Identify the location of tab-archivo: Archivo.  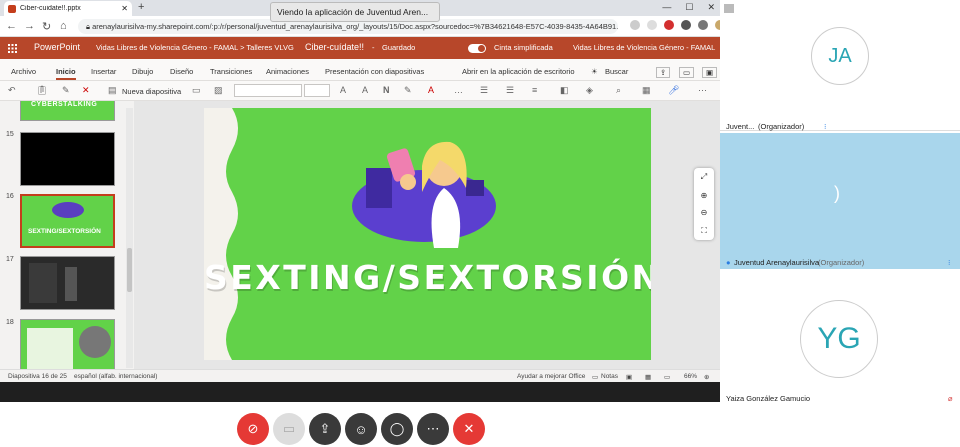
(23, 71).